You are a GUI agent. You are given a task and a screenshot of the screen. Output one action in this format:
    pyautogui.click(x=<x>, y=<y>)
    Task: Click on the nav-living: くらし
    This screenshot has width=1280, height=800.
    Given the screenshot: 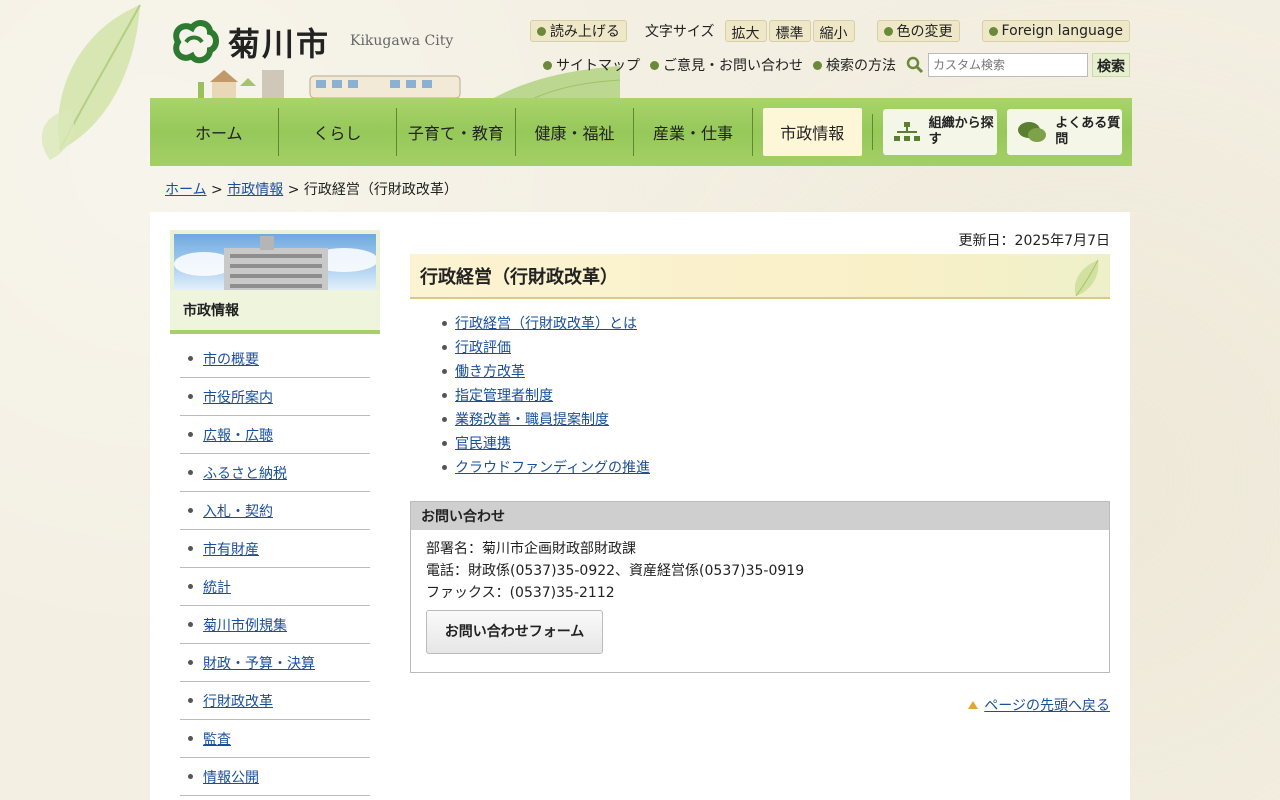 What is the action you would take?
    pyautogui.click(x=338, y=132)
    